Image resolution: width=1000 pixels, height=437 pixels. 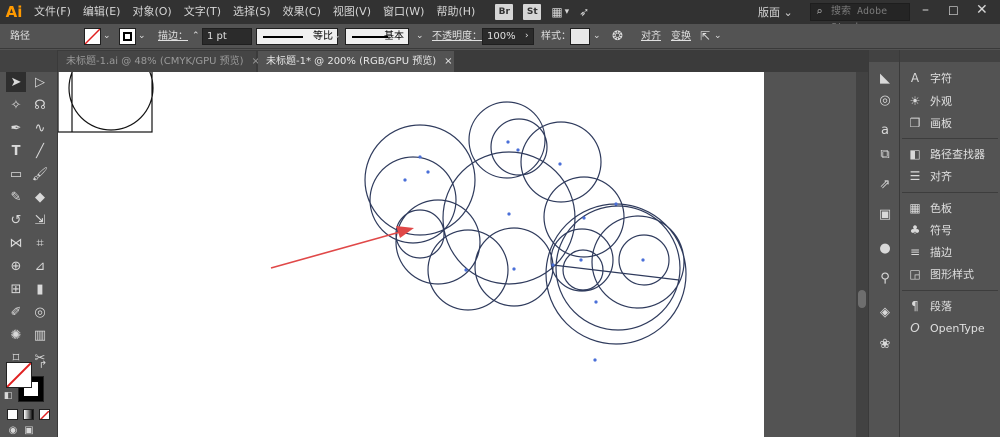 What do you see at coordinates (556, 12) in the screenshot?
I see `arrange-documents-icon: ▦` at bounding box center [556, 12].